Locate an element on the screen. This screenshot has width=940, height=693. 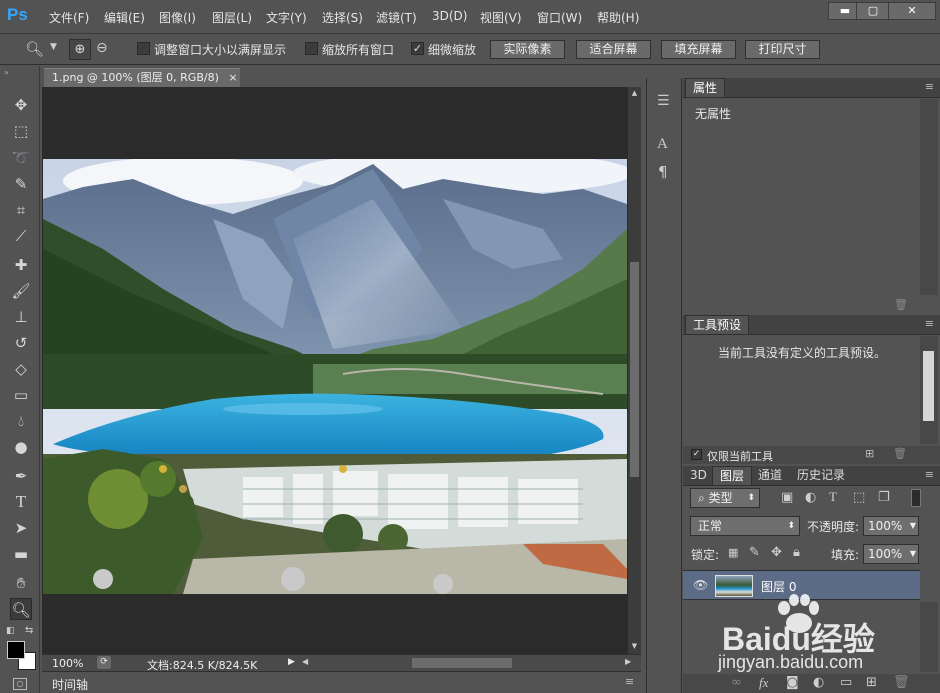
properties-scrollbar is located at coordinates (929, 197).